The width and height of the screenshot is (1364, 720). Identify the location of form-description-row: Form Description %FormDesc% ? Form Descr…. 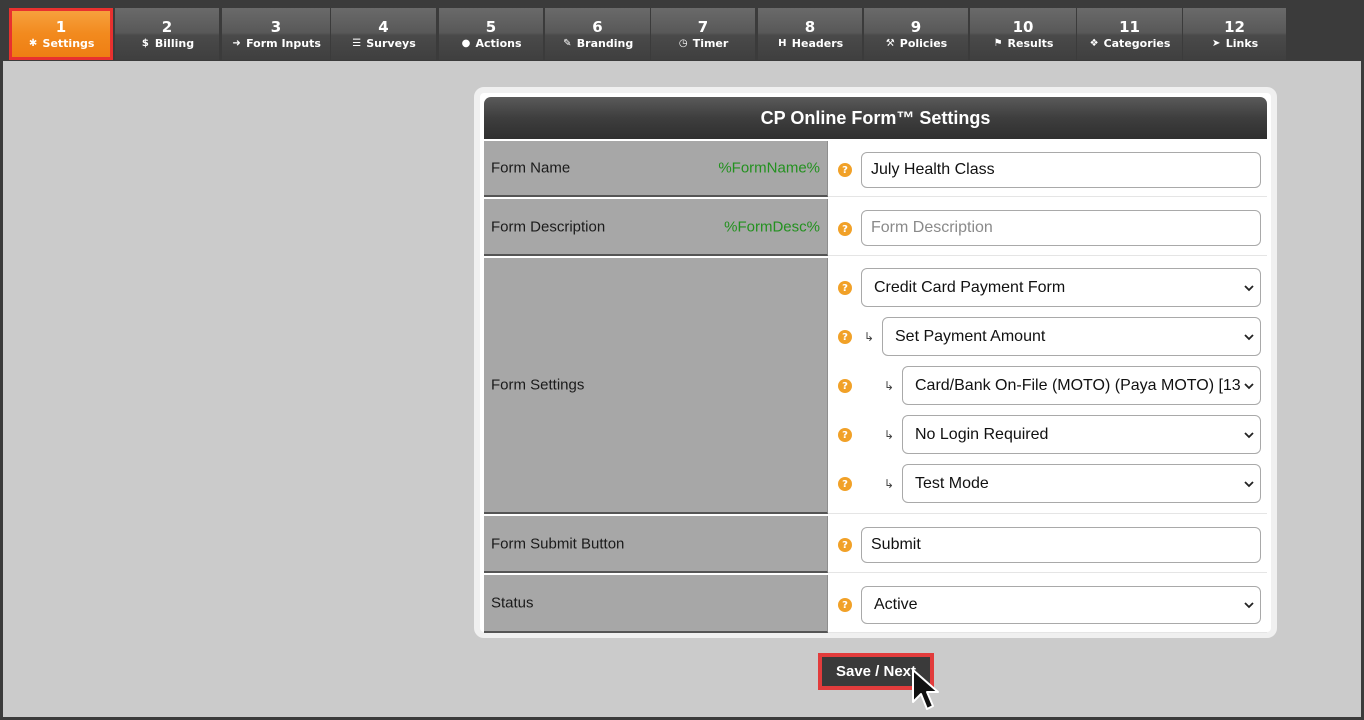
(875, 226).